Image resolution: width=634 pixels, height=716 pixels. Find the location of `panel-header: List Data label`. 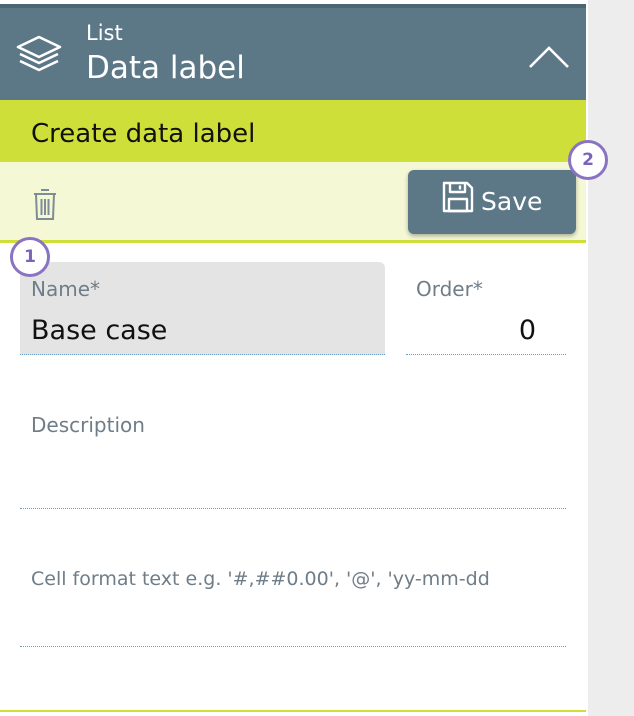

panel-header: List Data label is located at coordinates (293, 52).